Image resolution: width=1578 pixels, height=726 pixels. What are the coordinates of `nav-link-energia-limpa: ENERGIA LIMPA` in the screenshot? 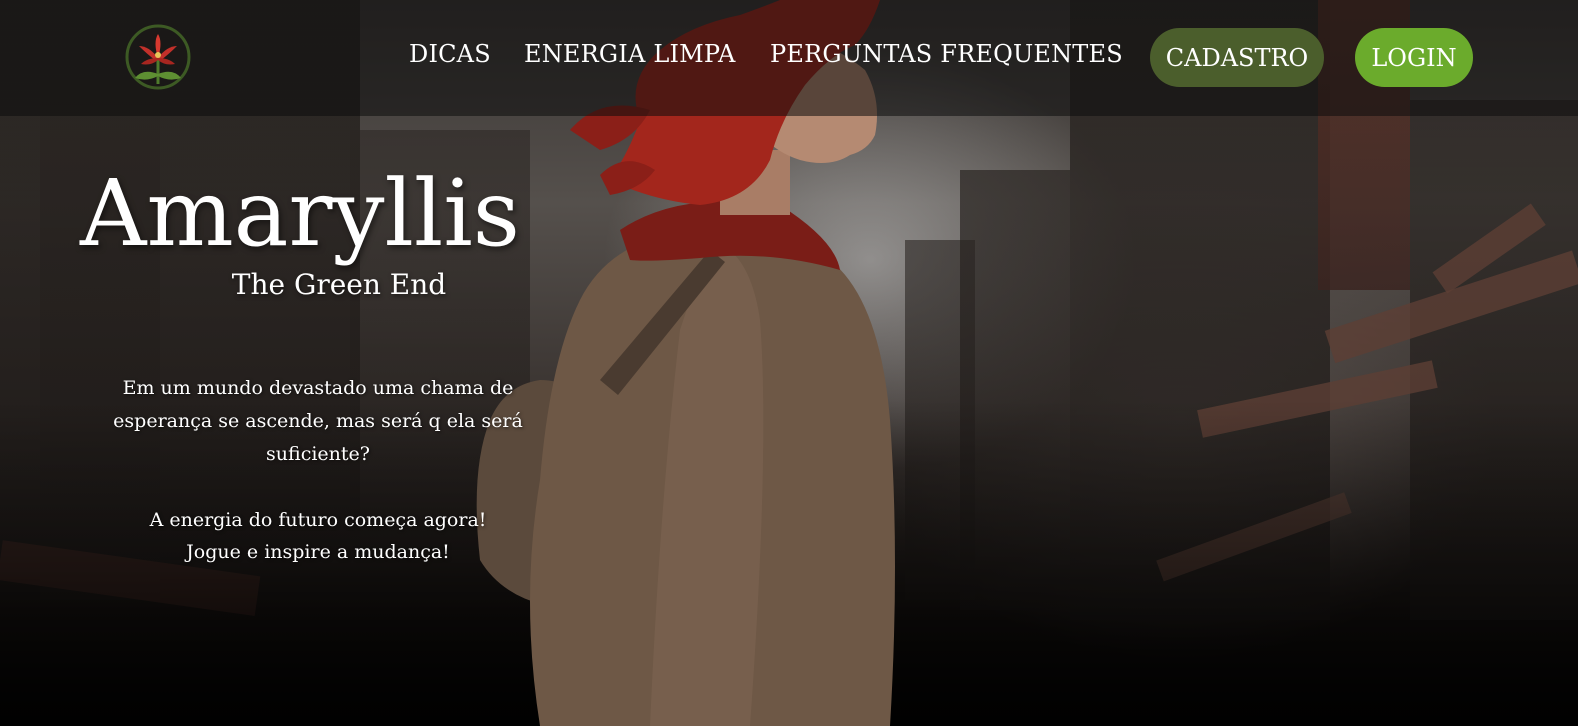 It's located at (630, 54).